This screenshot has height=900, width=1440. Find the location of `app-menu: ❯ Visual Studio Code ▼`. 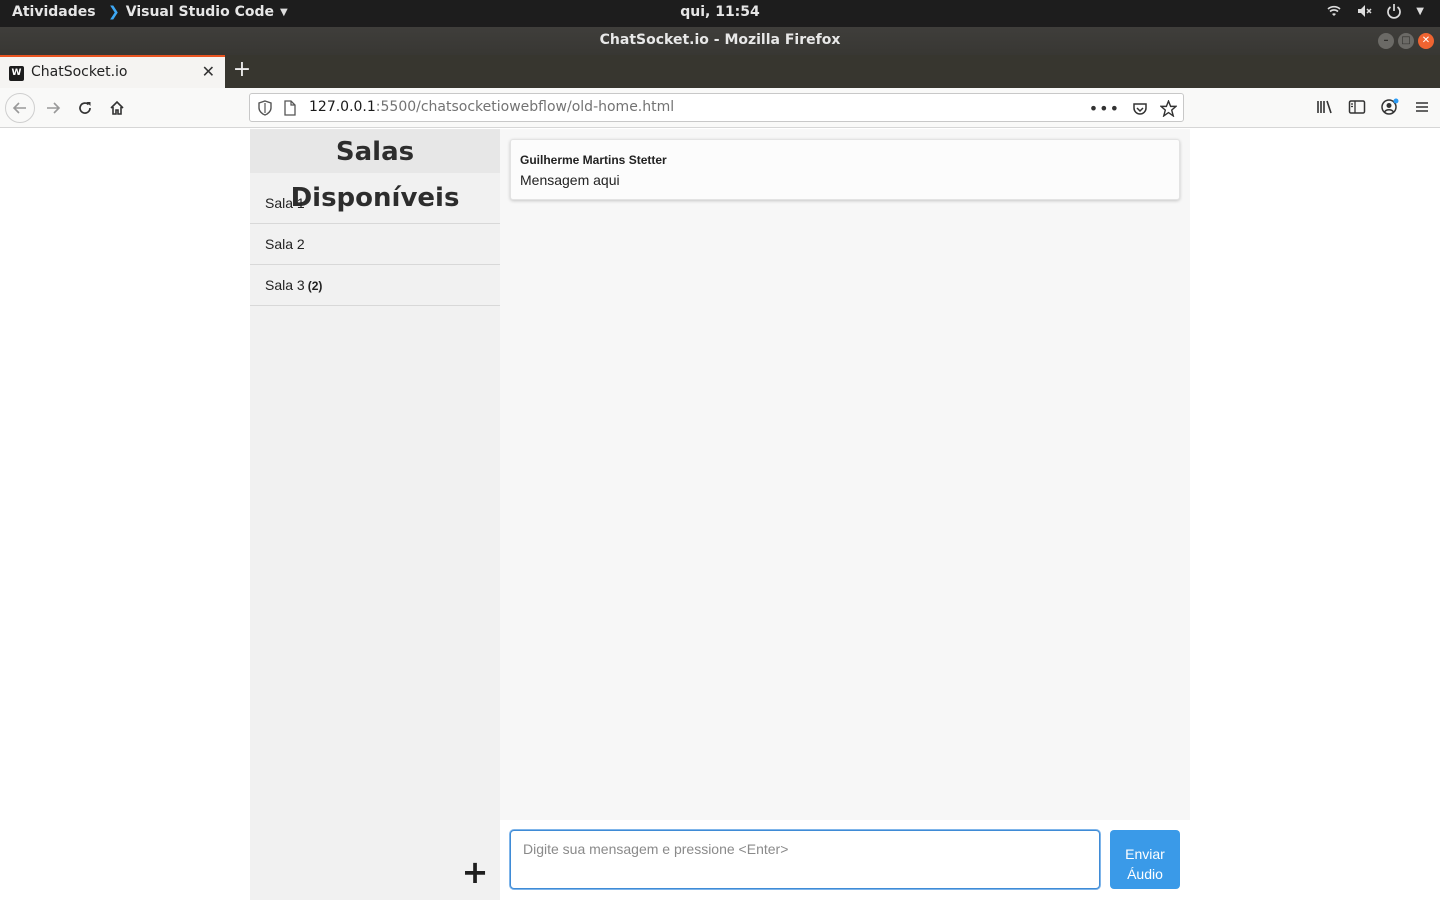

app-menu: ❯ Visual Studio Code ▼ is located at coordinates (198, 12).